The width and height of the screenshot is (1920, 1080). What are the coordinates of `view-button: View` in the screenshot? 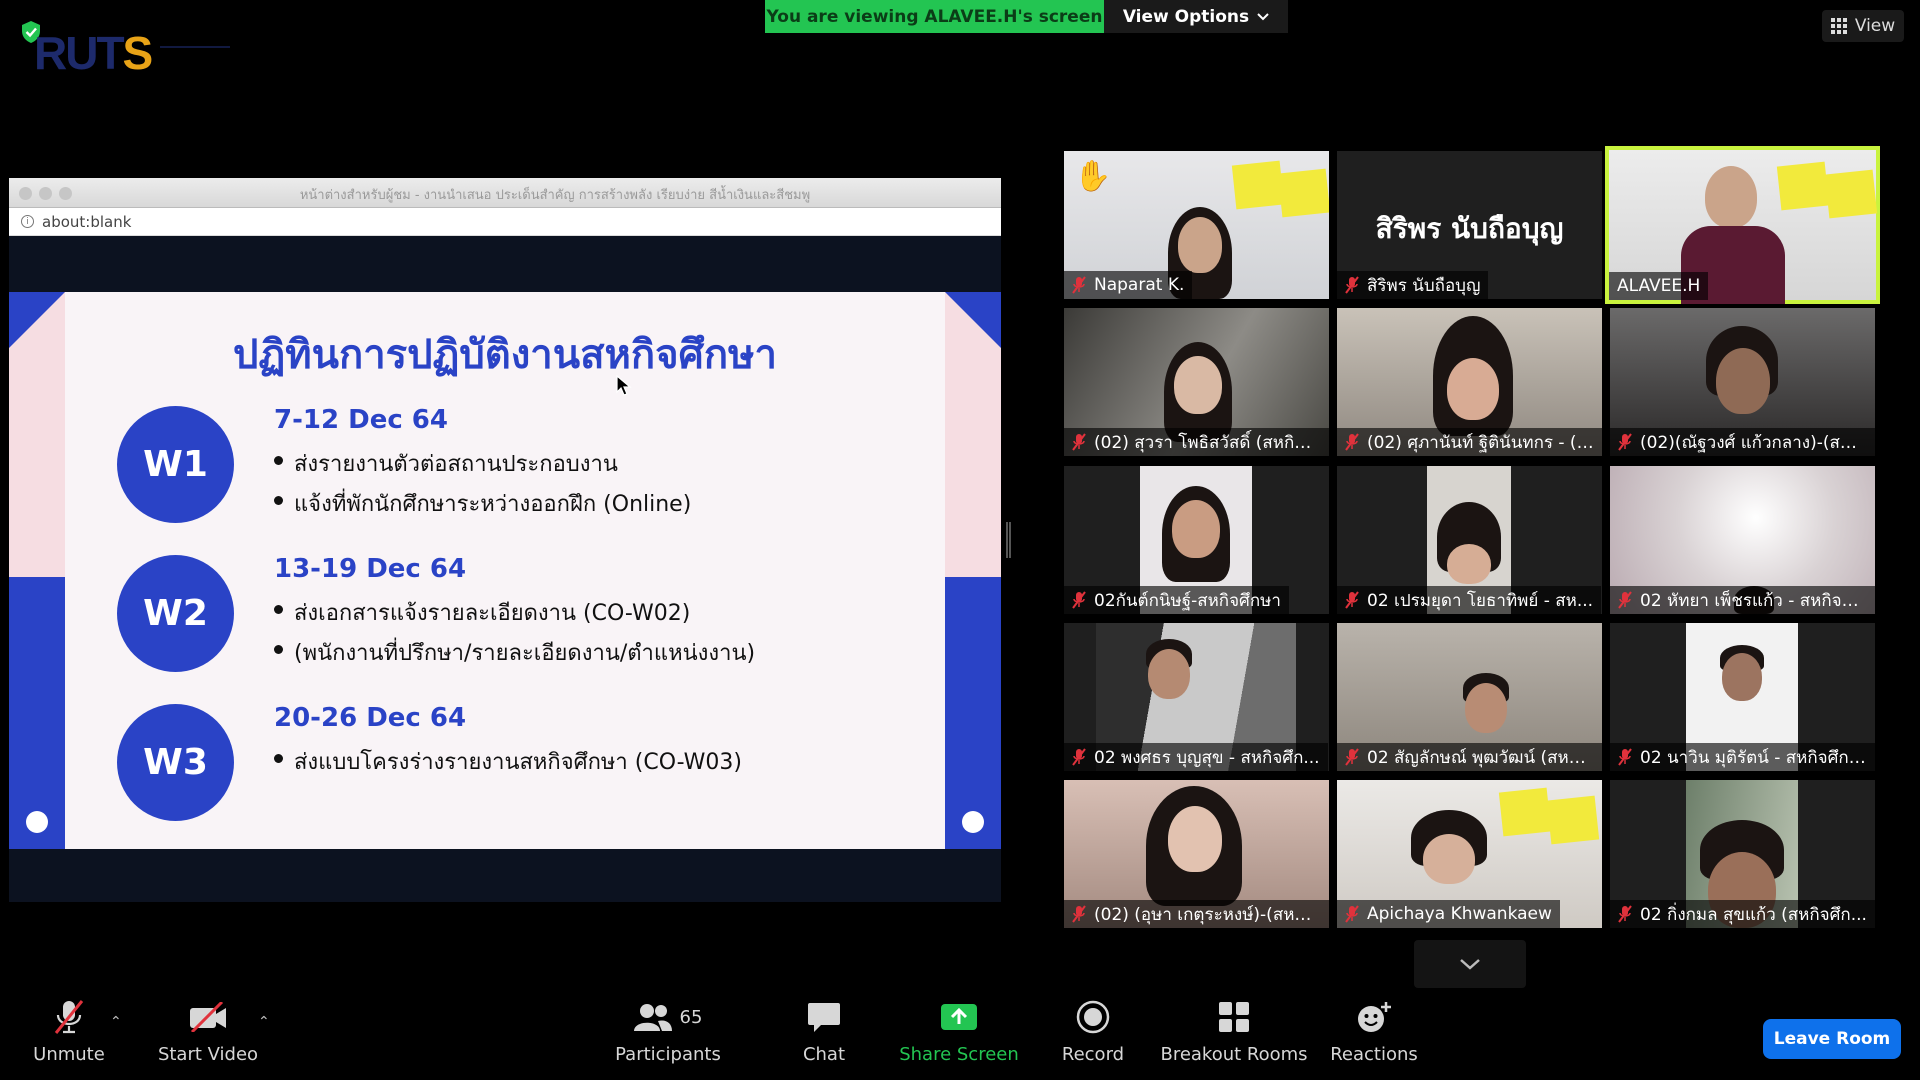 It's located at (1863, 26).